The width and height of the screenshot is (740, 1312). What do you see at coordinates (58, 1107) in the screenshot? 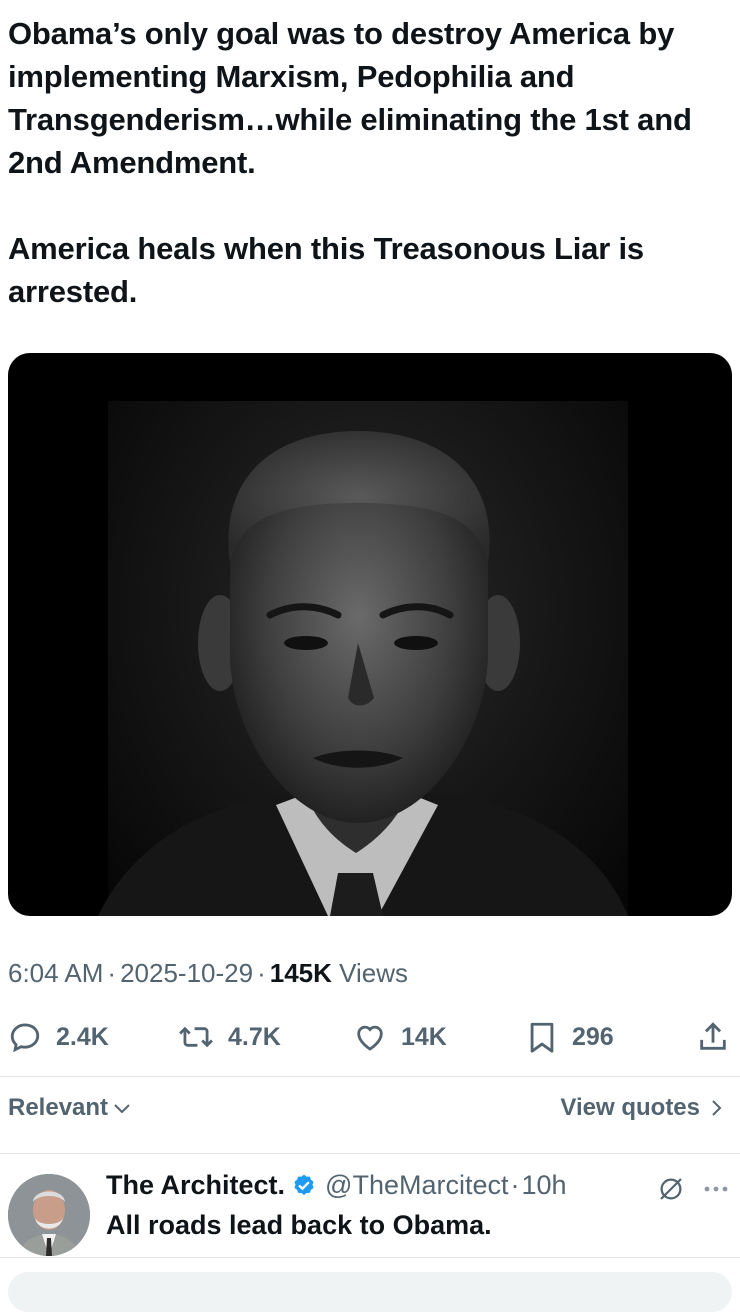
I see `sort-label: Relevant` at bounding box center [58, 1107].